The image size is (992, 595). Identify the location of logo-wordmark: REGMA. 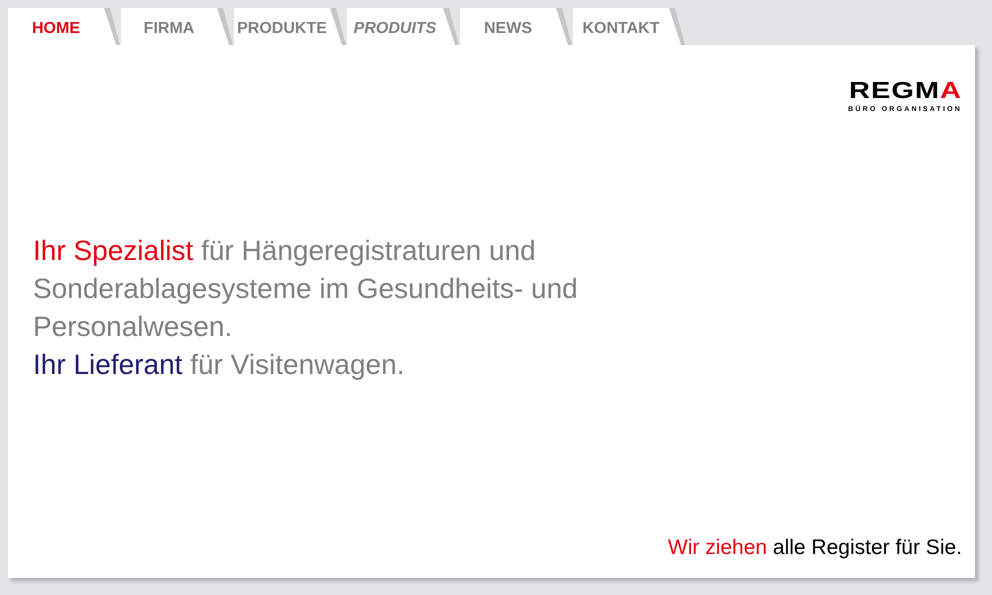
(905, 91).